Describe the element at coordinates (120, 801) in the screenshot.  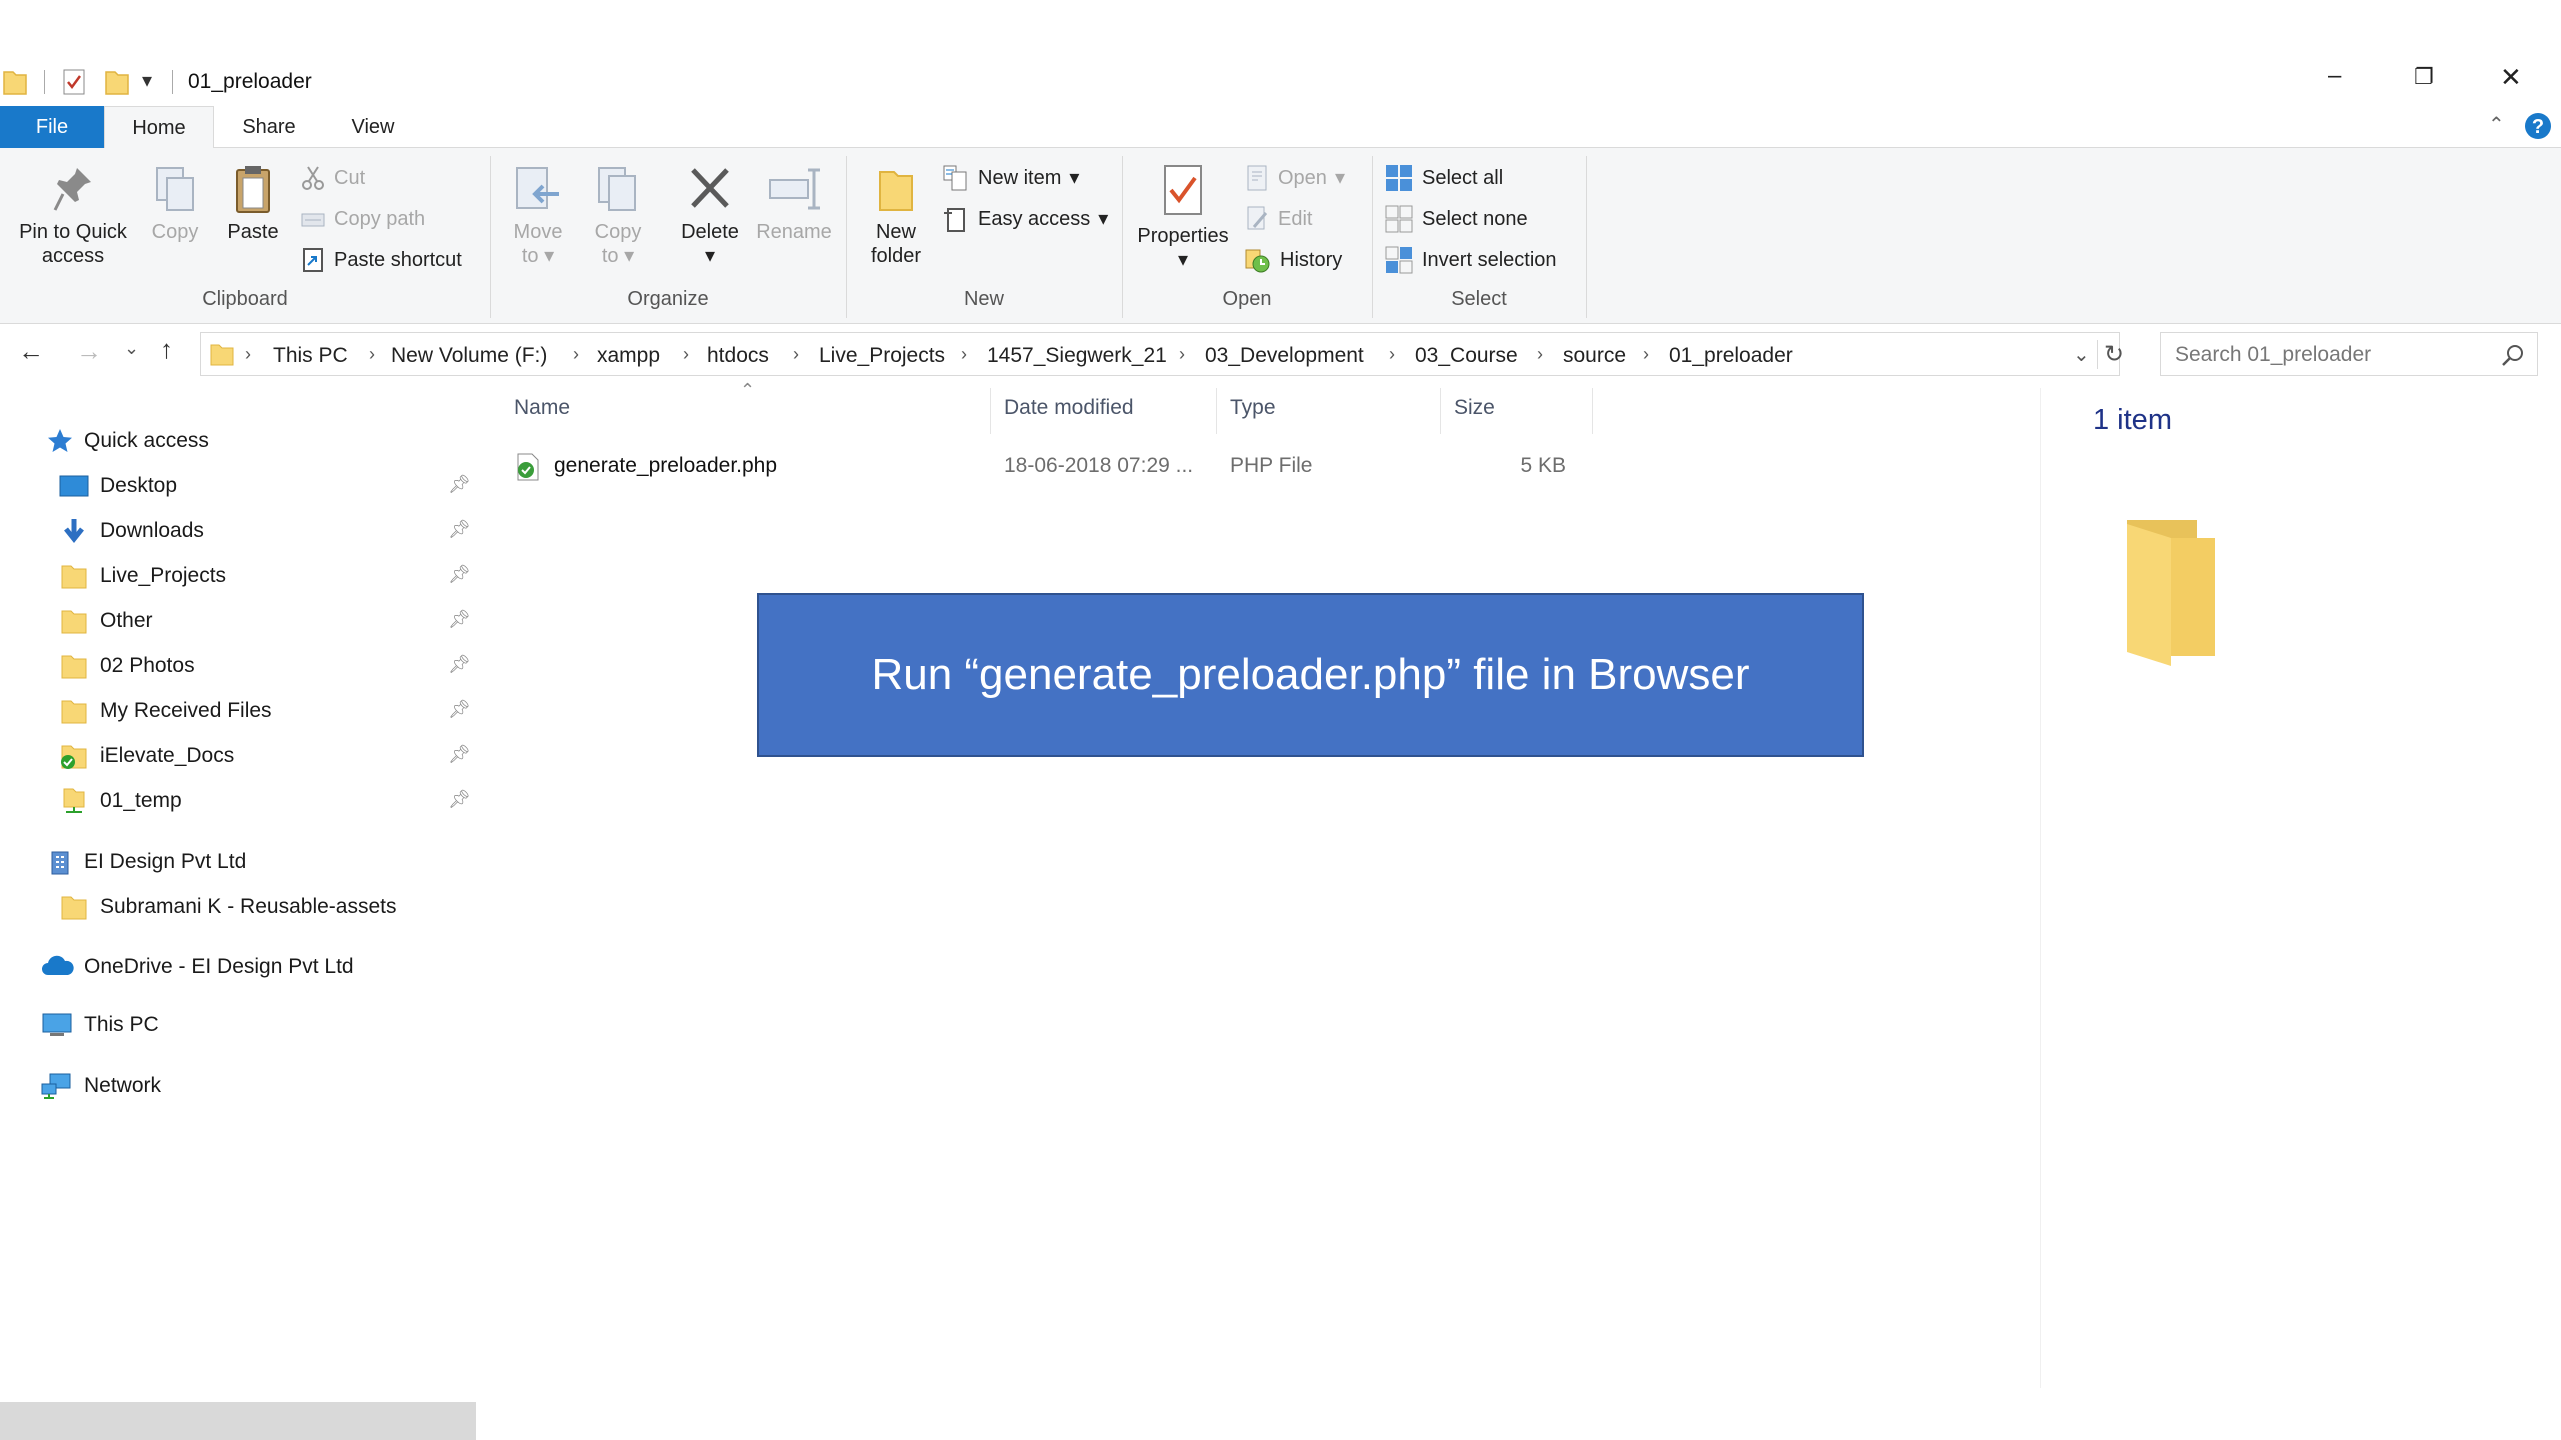
I see `nav-item-temp: 01_temp` at that location.